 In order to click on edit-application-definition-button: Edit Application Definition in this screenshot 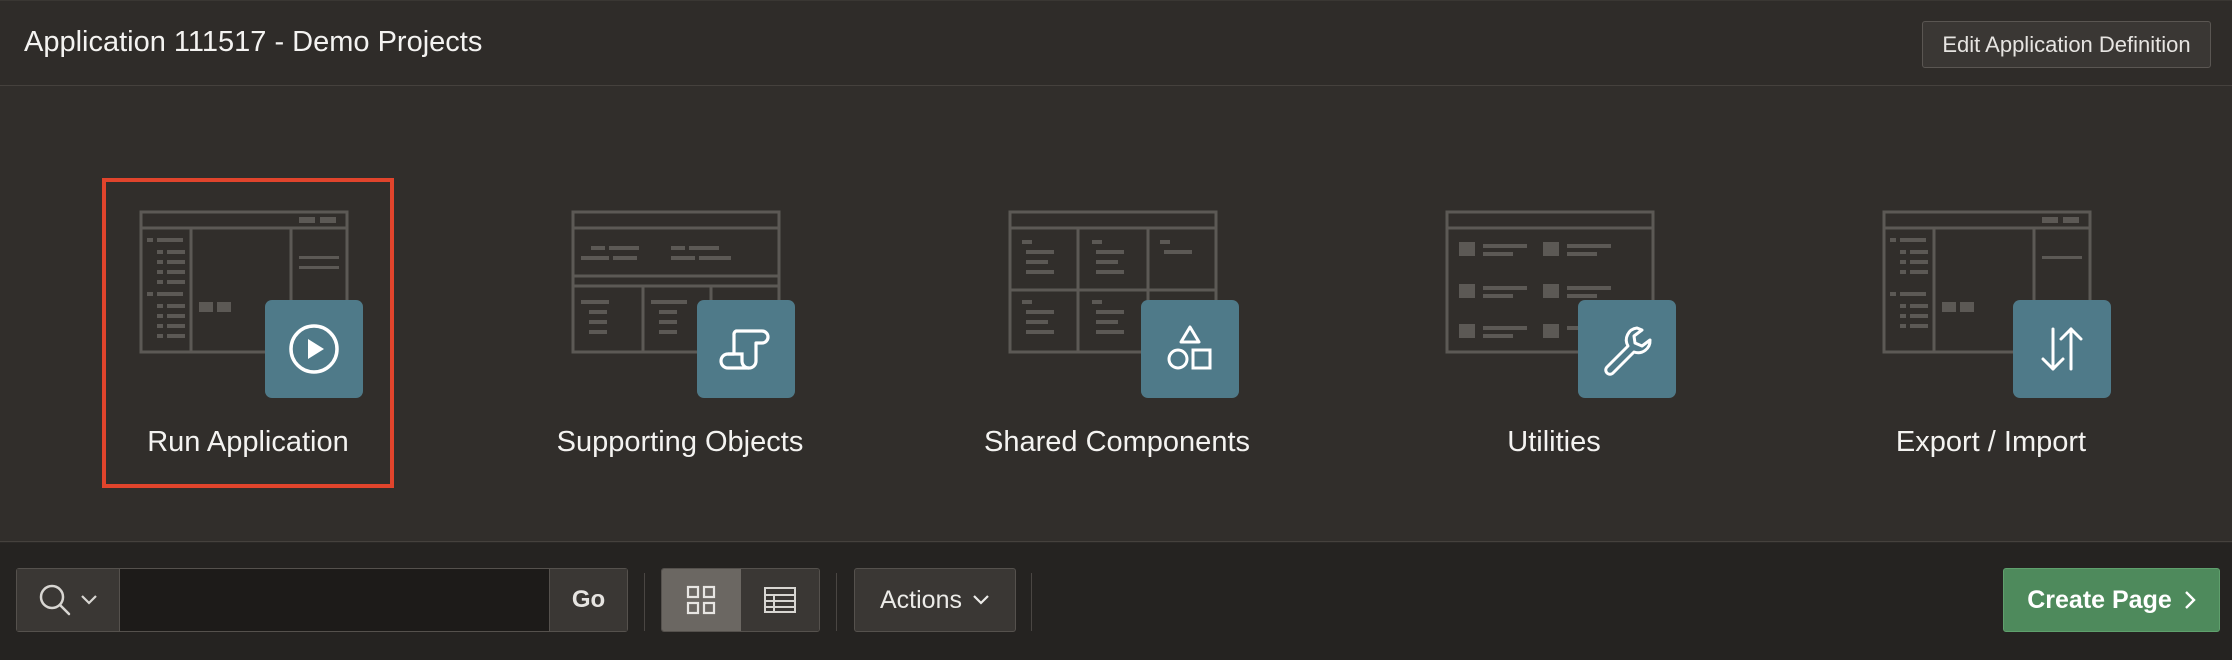, I will do `click(2066, 44)`.